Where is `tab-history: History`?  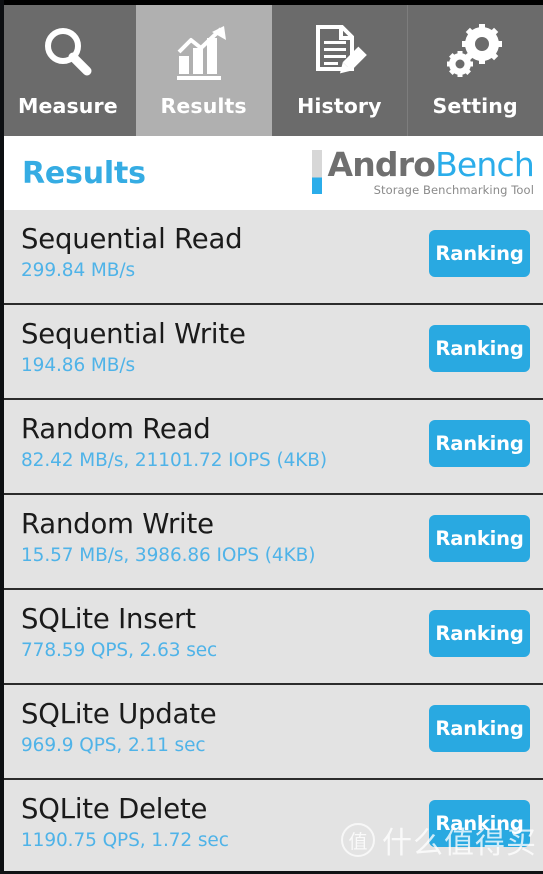 tab-history: History is located at coordinates (339, 70).